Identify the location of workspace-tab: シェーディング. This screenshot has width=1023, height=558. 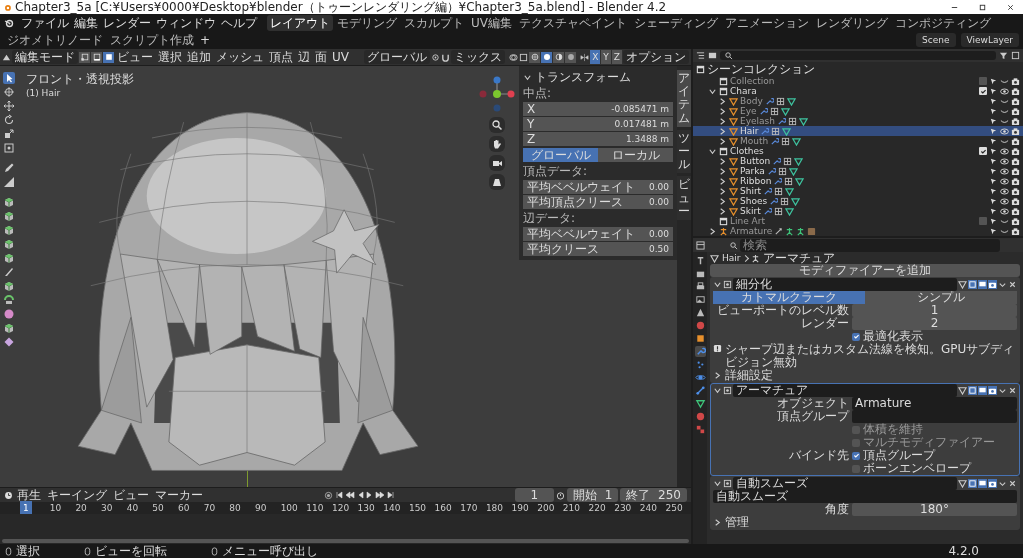
(676, 23).